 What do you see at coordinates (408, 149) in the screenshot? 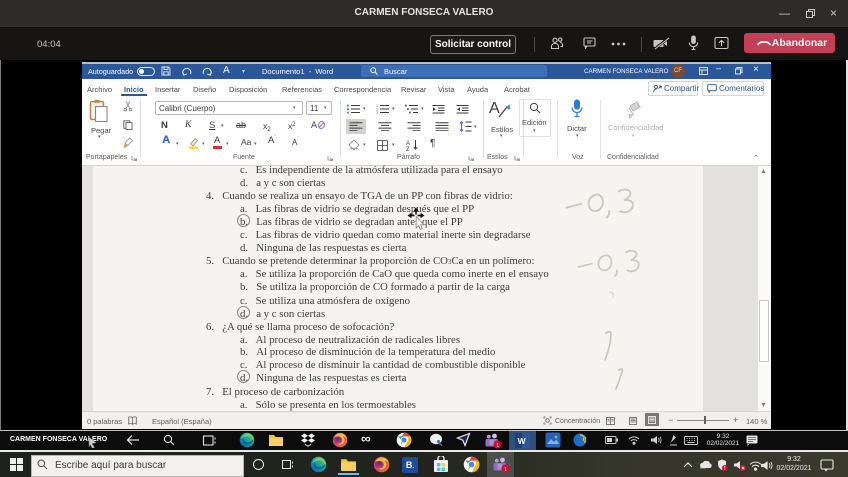
I see `svg-text: Z` at bounding box center [408, 149].